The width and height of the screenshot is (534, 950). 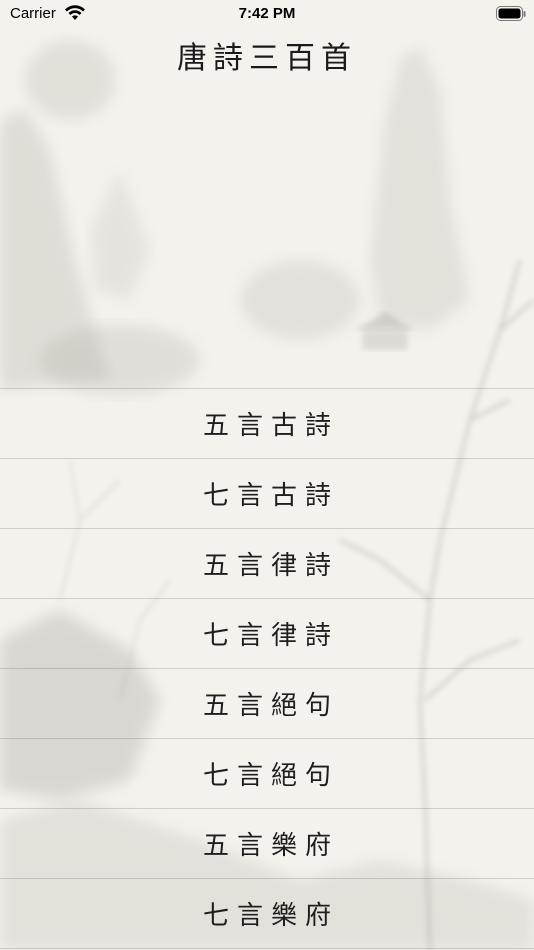 What do you see at coordinates (270, 706) in the screenshot?
I see `category-label: 五言絕句` at bounding box center [270, 706].